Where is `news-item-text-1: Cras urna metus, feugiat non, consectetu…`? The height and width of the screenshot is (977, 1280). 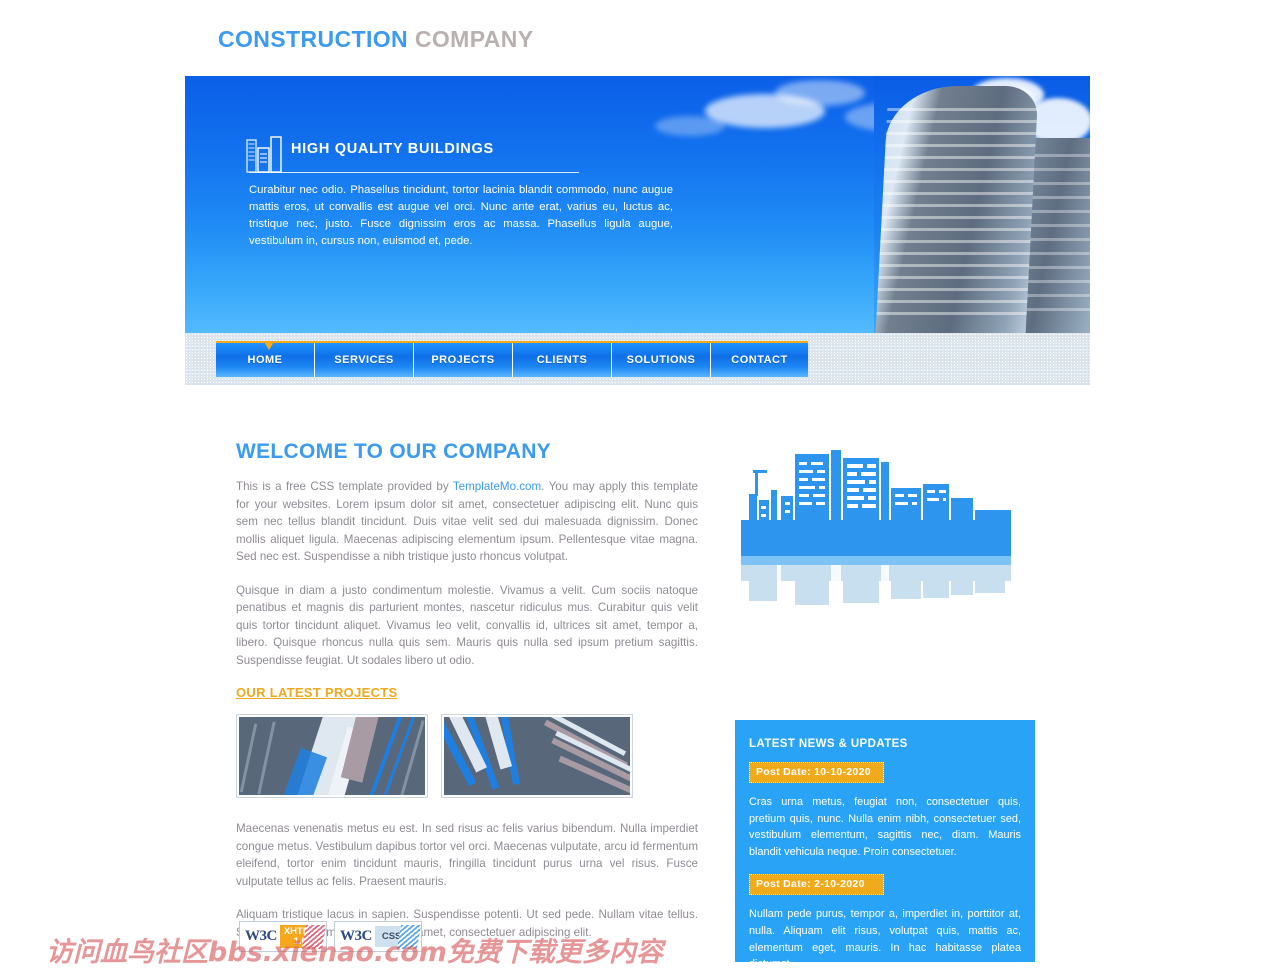
news-item-text-1: Cras urna metus, feugiat non, consectetu… is located at coordinates (885, 827).